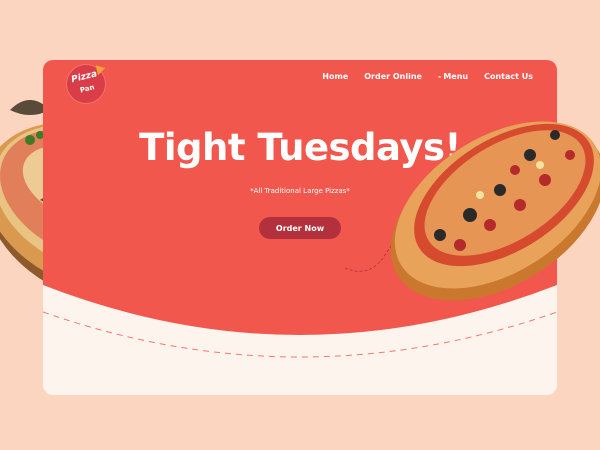  Describe the element at coordinates (508, 76) in the screenshot. I see `nav-contact-us: Contact Us` at that location.